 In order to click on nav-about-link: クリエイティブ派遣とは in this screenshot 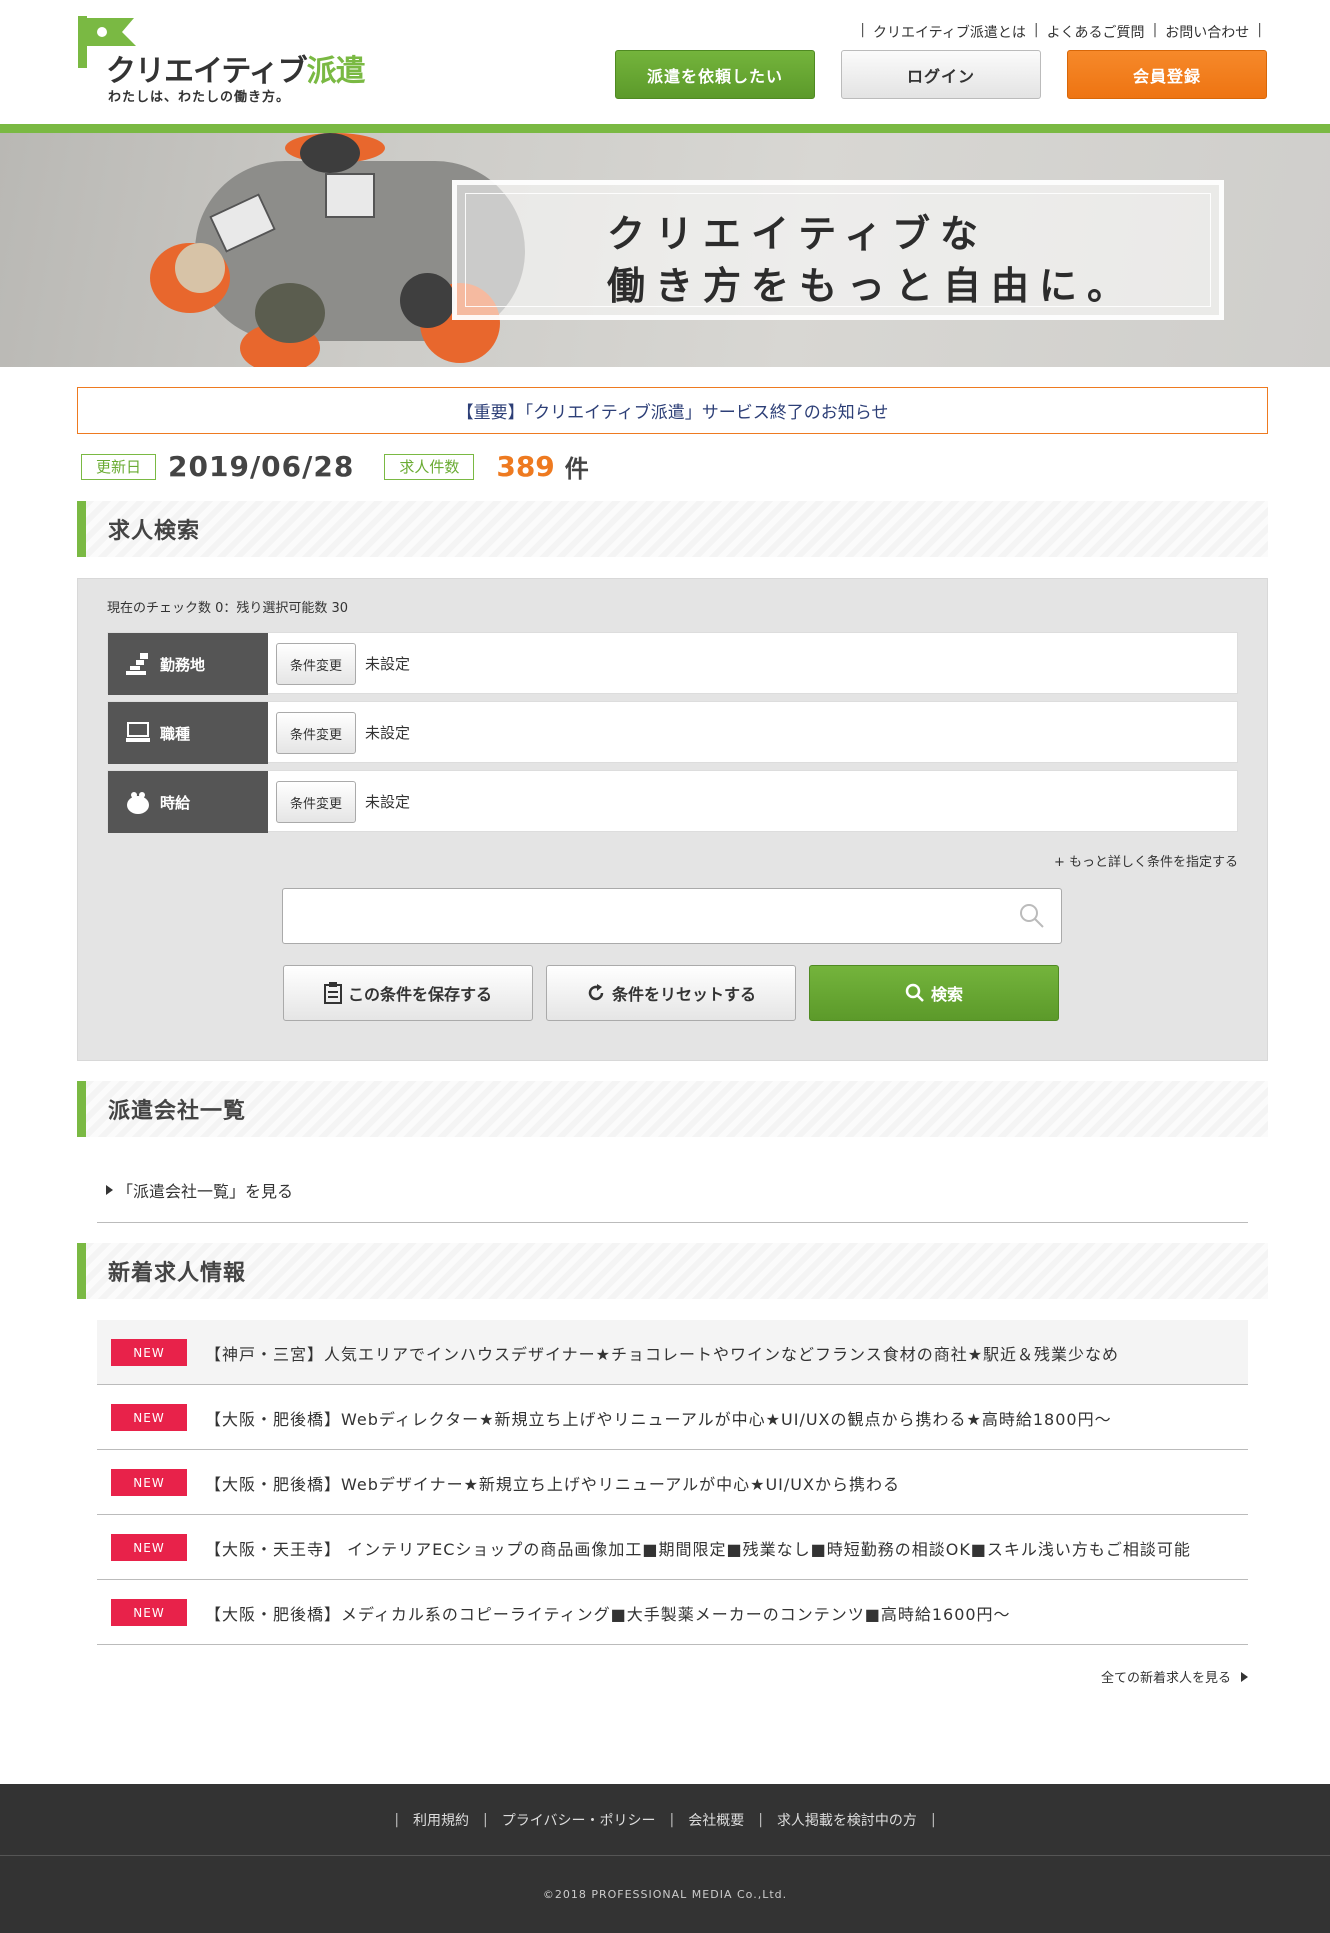, I will do `click(949, 32)`.